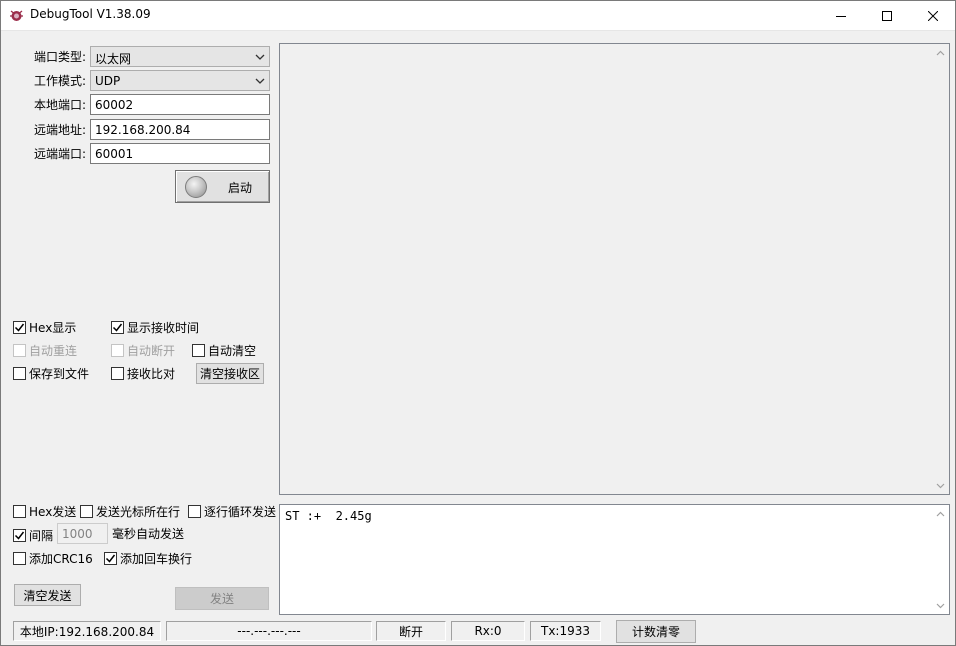 This screenshot has width=956, height=646. What do you see at coordinates (151, 374) in the screenshot?
I see `recv-compare-label: 接收比对` at bounding box center [151, 374].